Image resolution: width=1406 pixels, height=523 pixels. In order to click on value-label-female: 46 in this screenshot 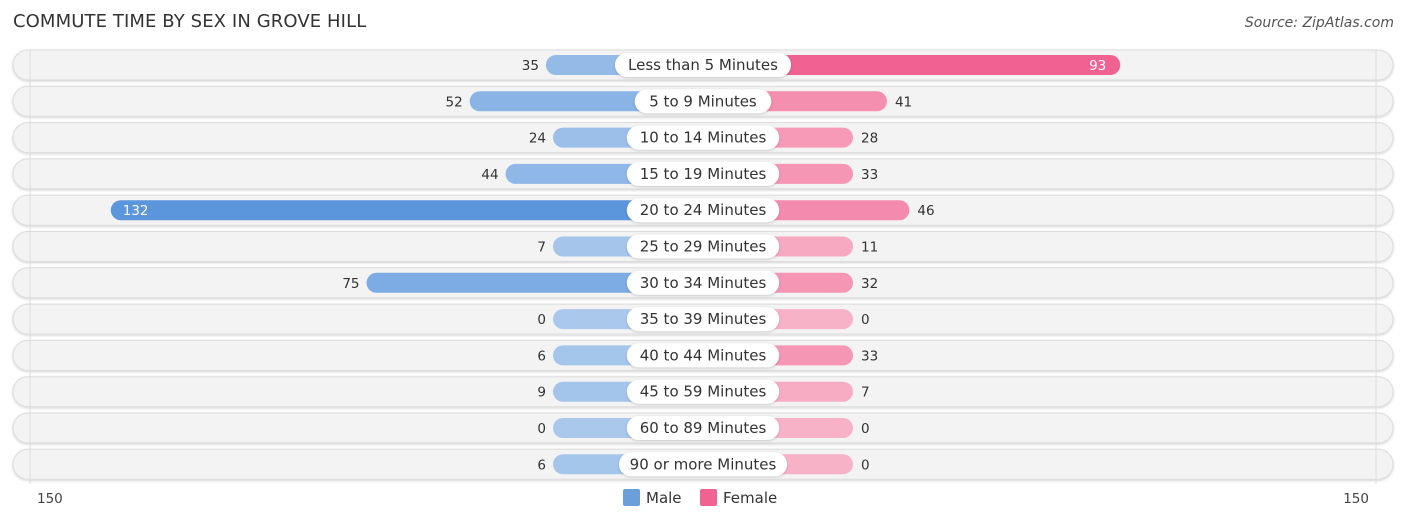, I will do `click(925, 211)`.